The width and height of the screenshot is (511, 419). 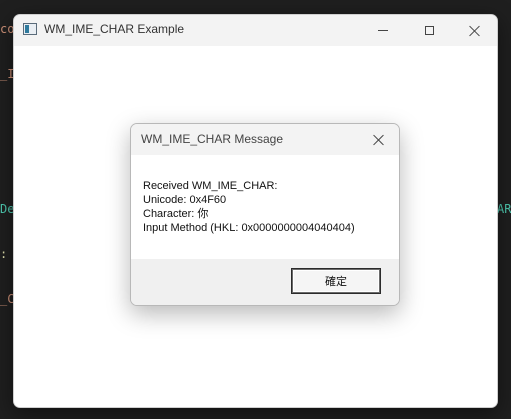 I want to click on window-titlebar: WM_IME_CHAR Example, so click(x=255, y=30).